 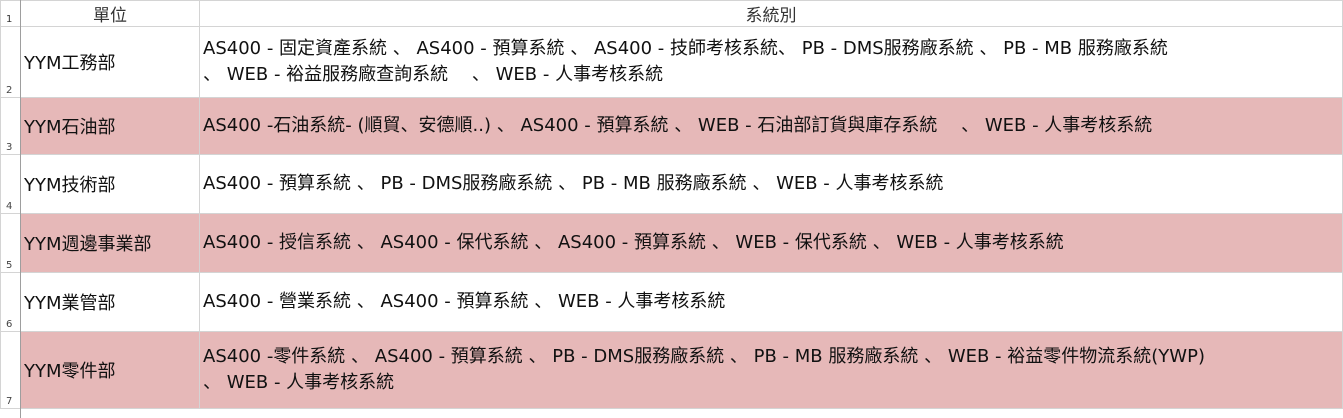 I want to click on row-header-2: 2, so click(x=10, y=62).